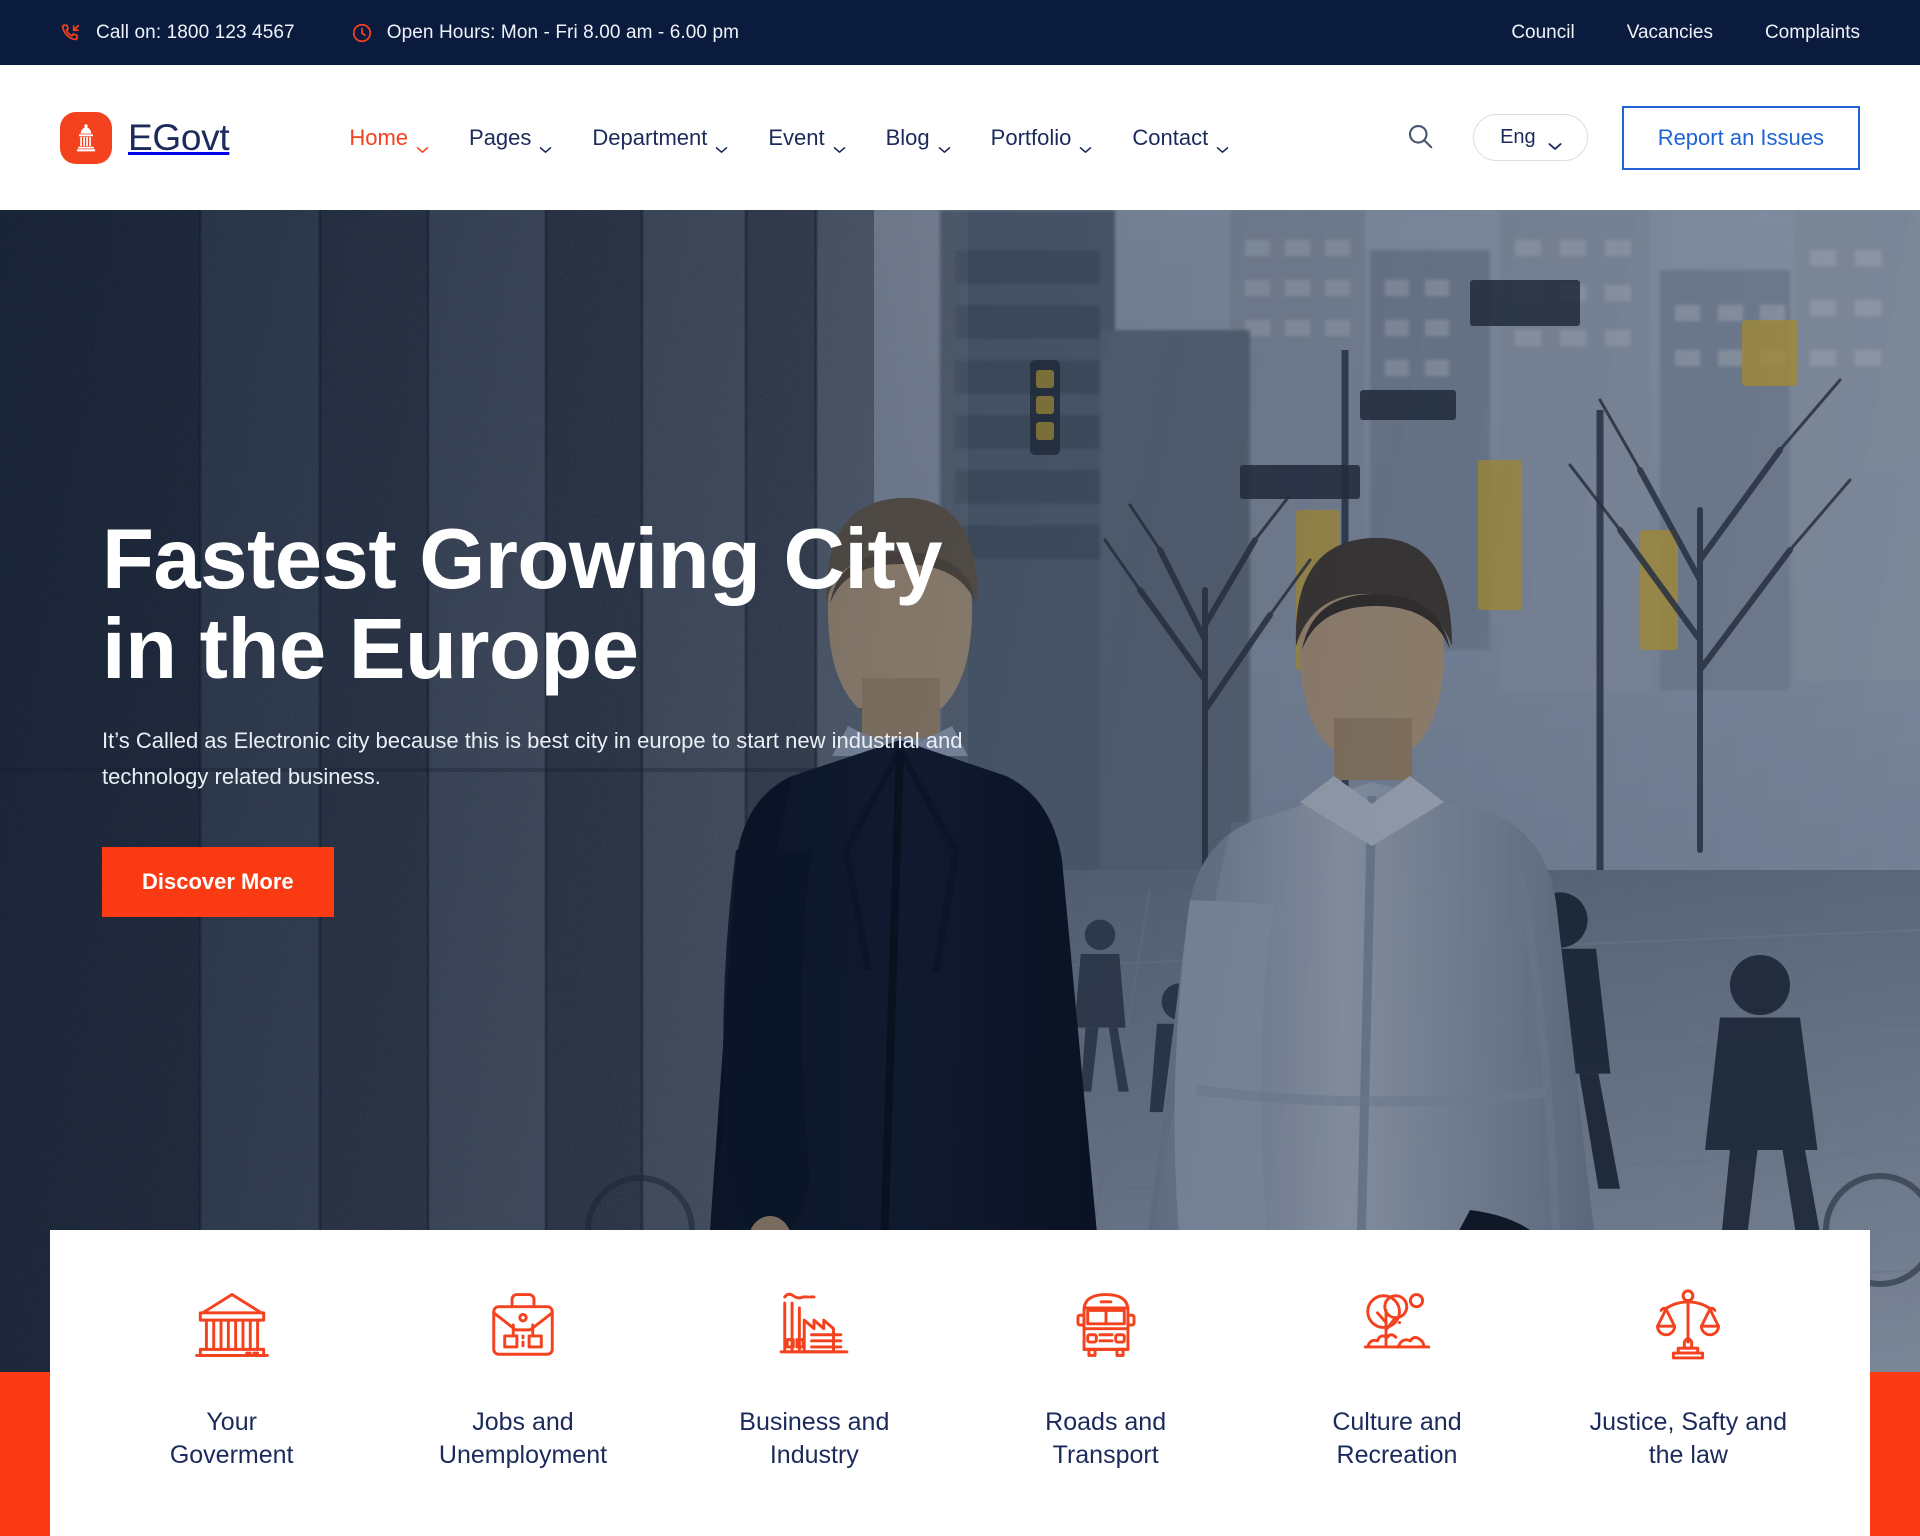  I want to click on topbar-phone: Call on: 1800 123 4567, so click(177, 33).